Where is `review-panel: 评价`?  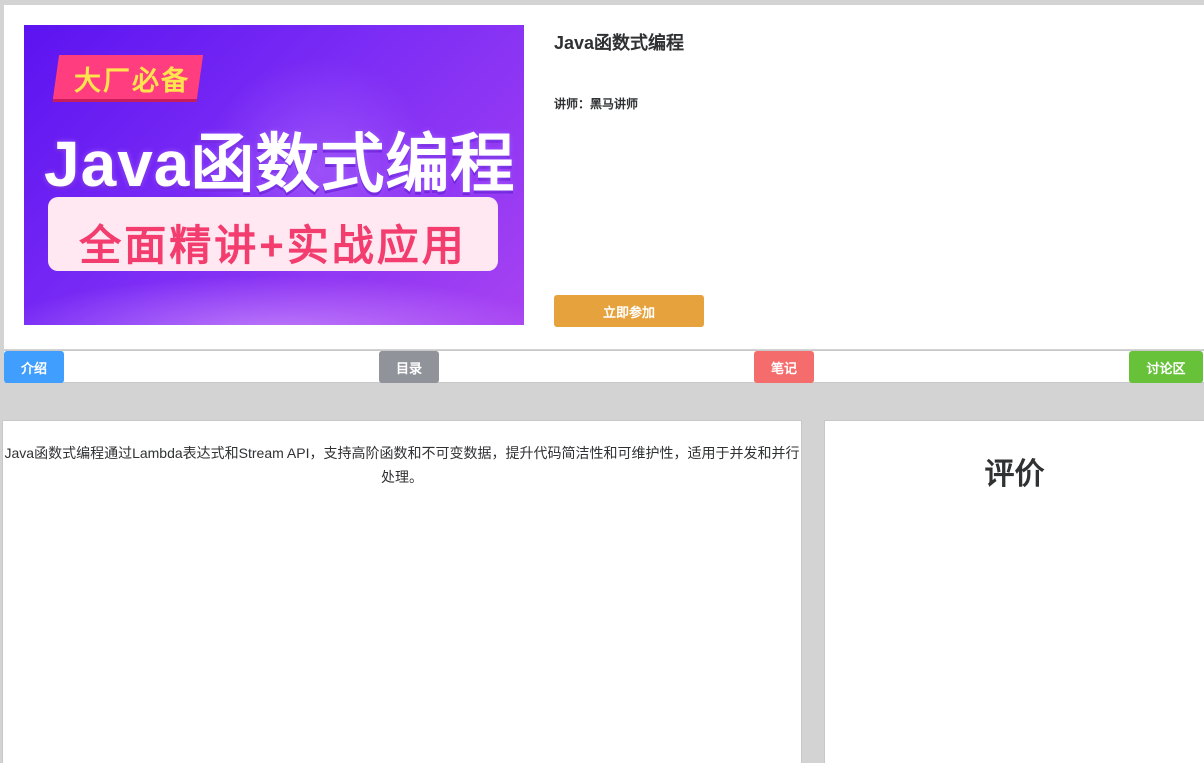 review-panel: 评价 is located at coordinates (1014, 591).